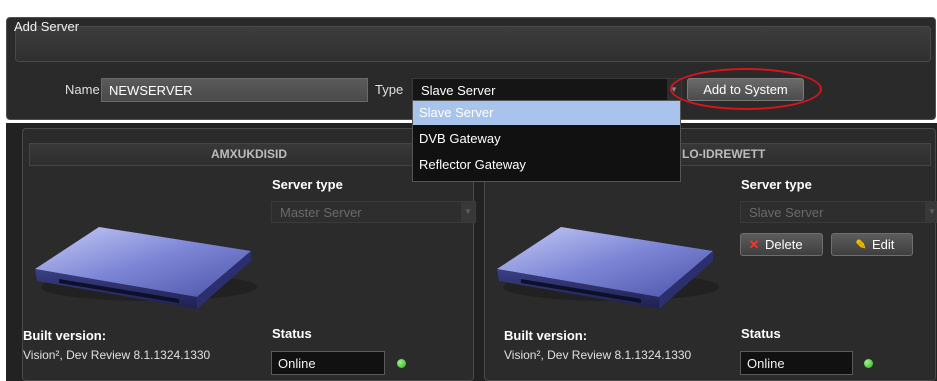  I want to click on edit-pencil-icon: ✎, so click(861, 244).